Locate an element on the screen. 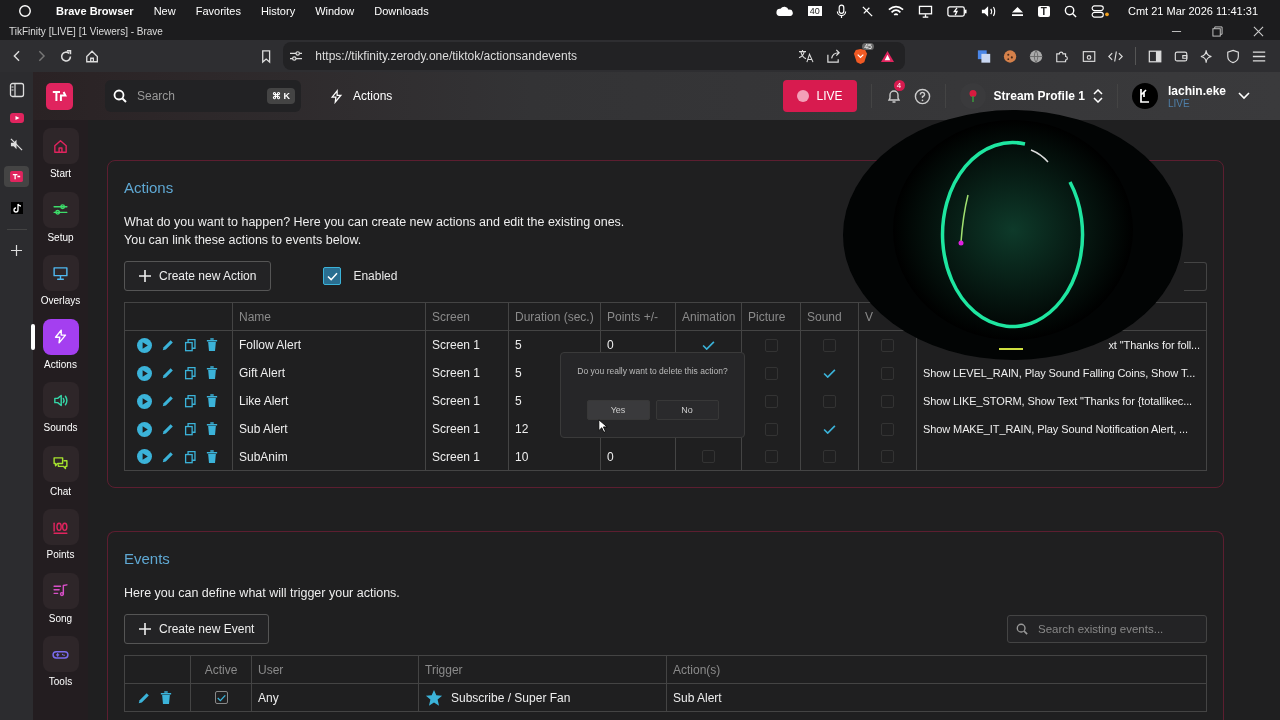 Image resolution: width=1280 pixels, height=720 pixels. share-icon is located at coordinates (834, 56).